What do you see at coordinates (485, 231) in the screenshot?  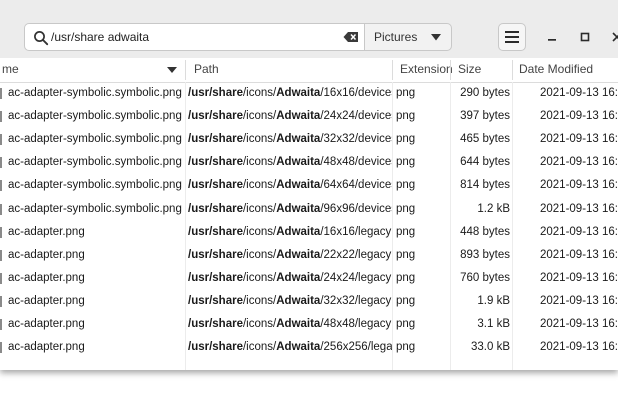 I see `file-size: 448 bytes` at bounding box center [485, 231].